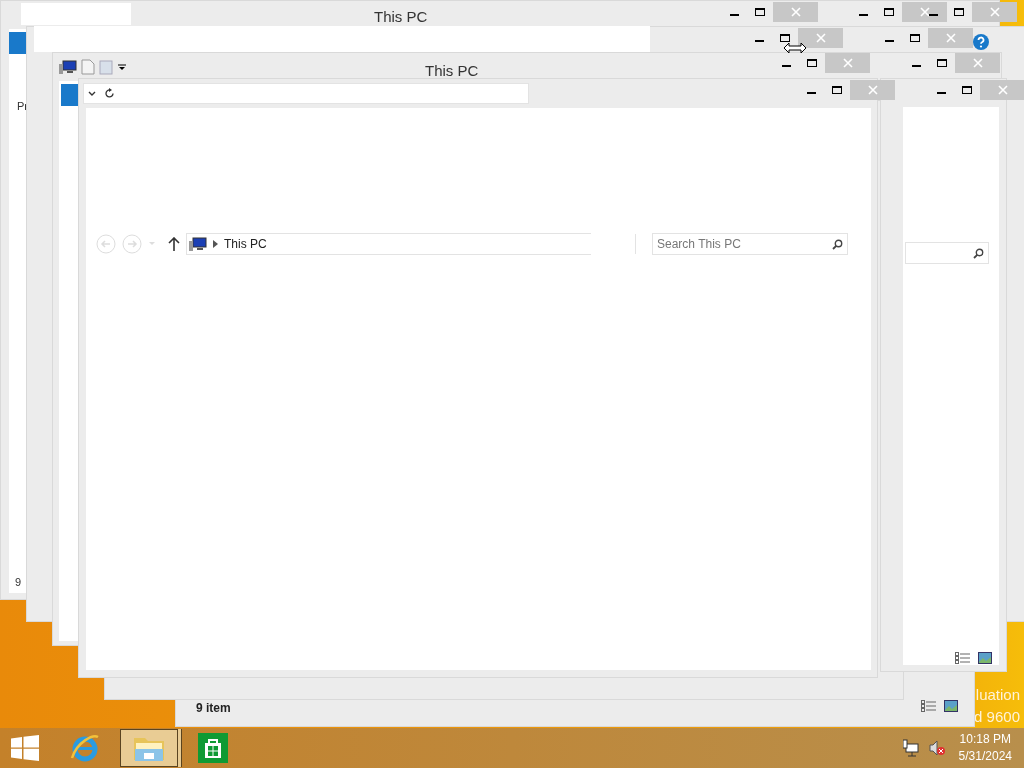  What do you see at coordinates (92, 93) in the screenshot?
I see `chevron-down-icon` at bounding box center [92, 93].